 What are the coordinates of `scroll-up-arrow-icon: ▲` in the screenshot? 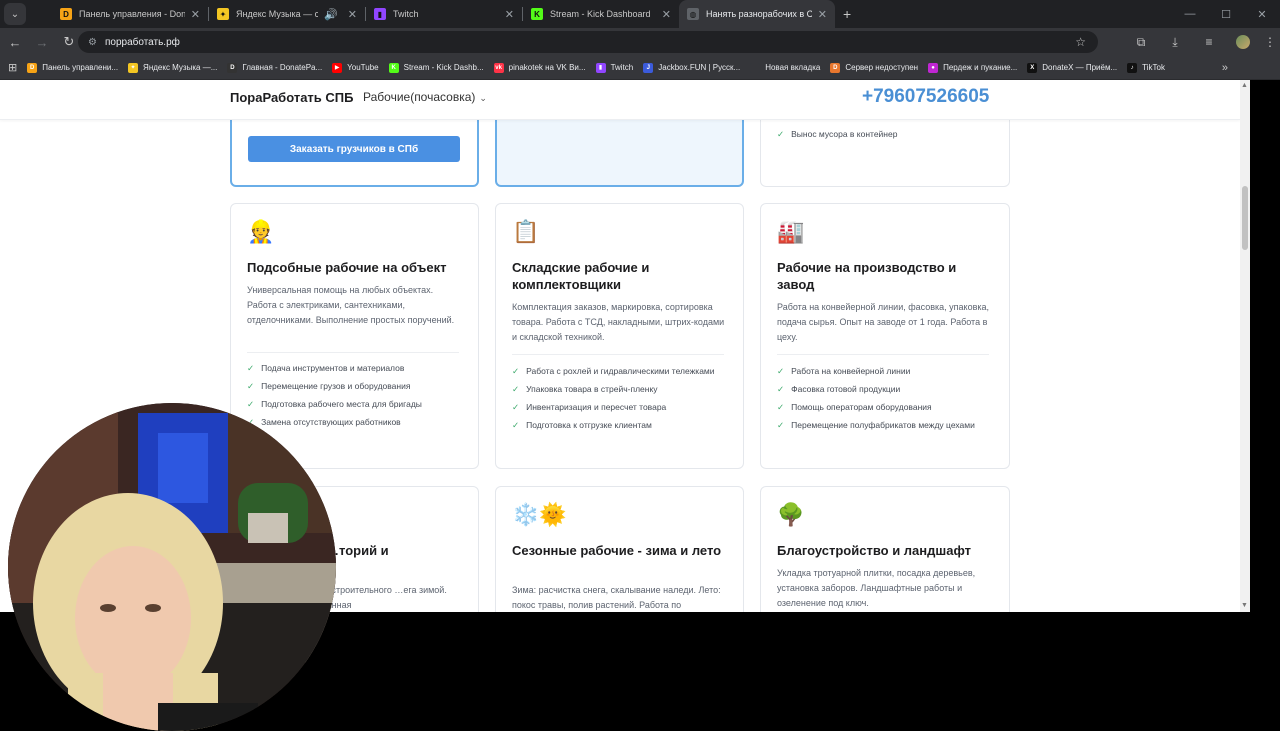 It's located at (1244, 85).